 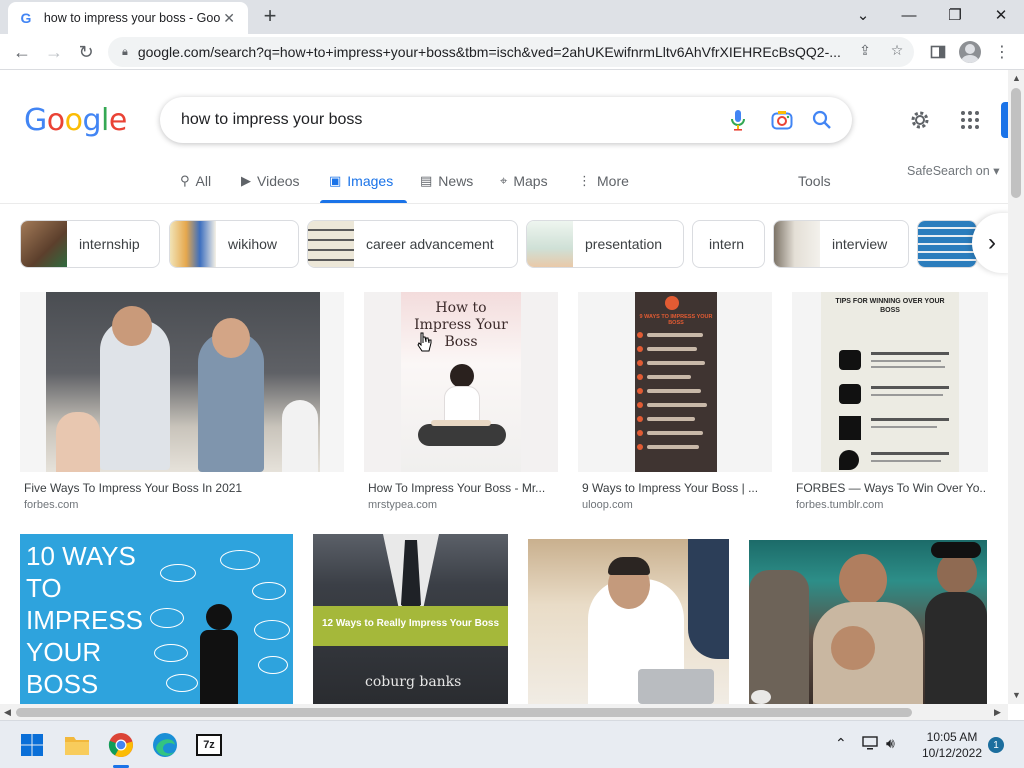 What do you see at coordinates (246, 180) in the screenshot?
I see `video-icon: ▶` at bounding box center [246, 180].